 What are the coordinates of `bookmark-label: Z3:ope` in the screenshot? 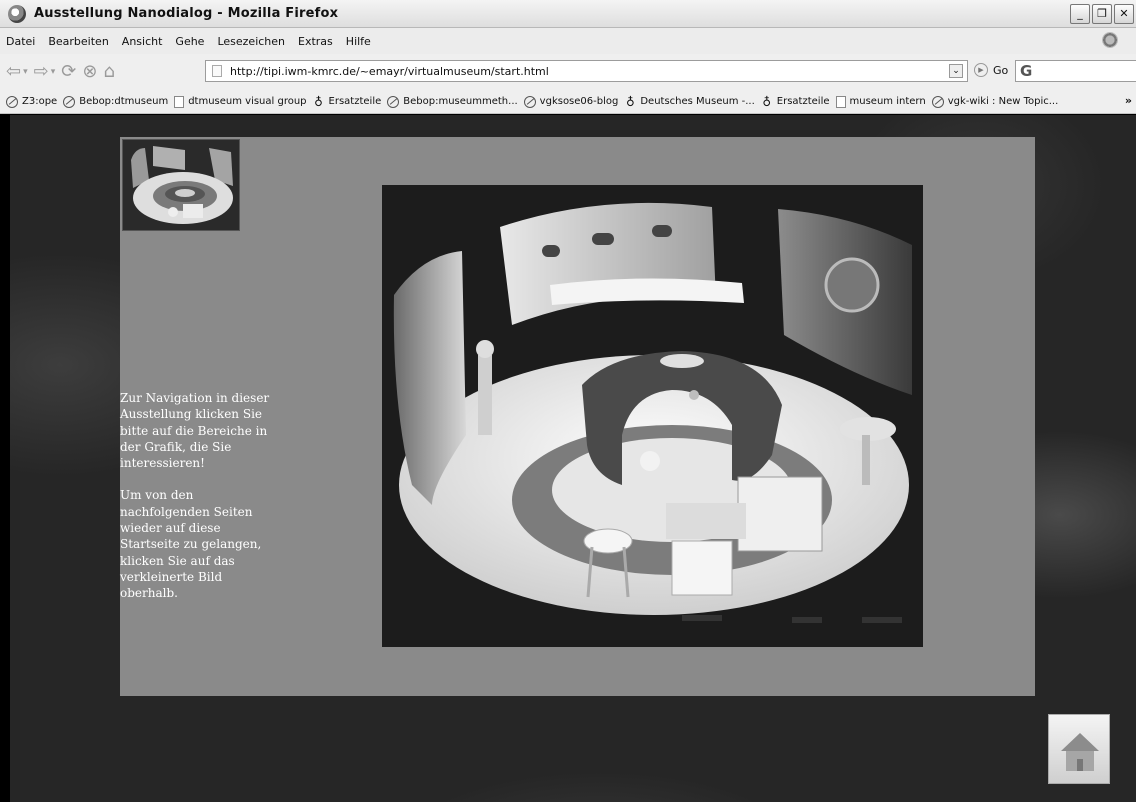 It's located at (40, 101).